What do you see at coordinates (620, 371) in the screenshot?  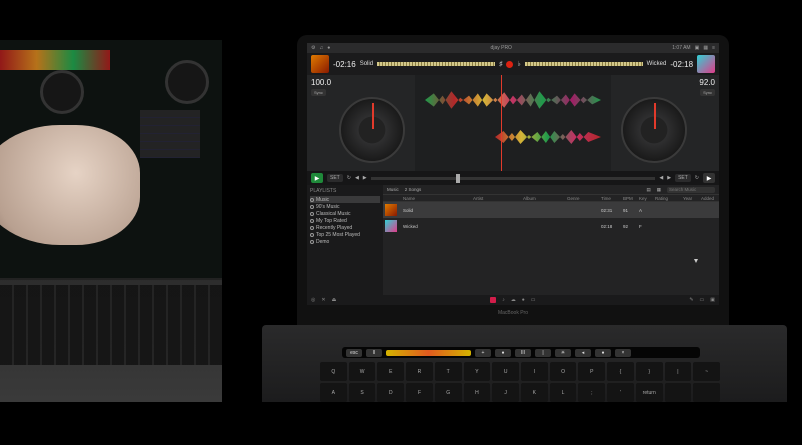 I see `key: {` at bounding box center [620, 371].